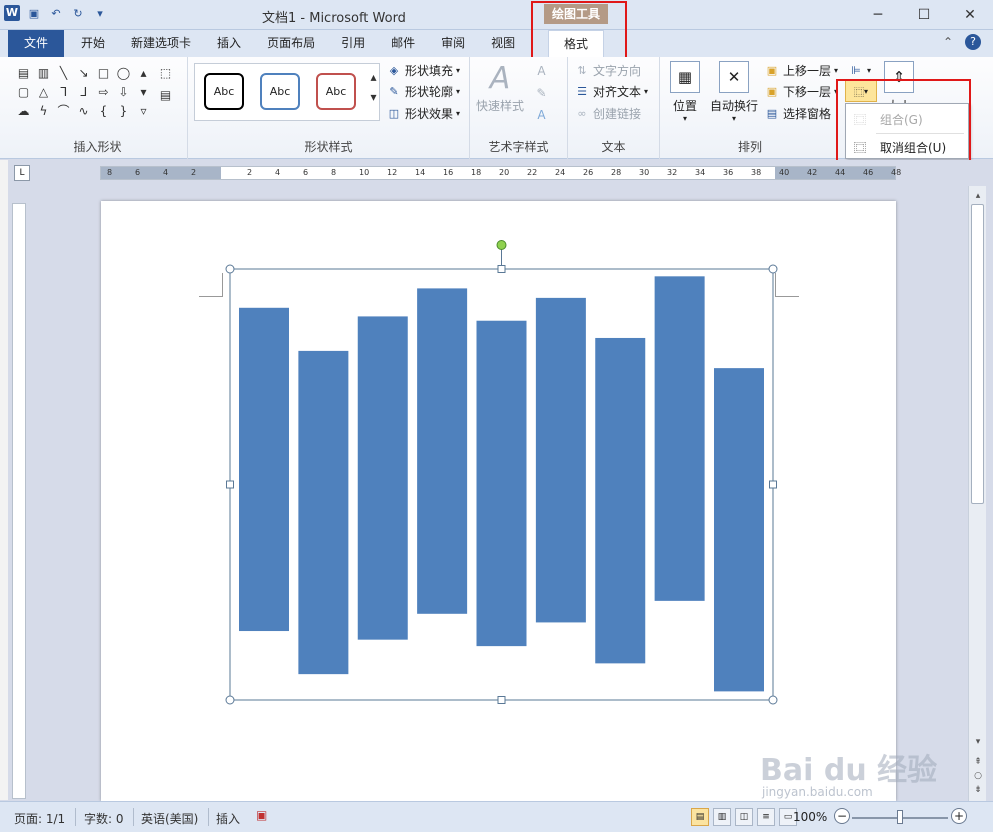  Describe the element at coordinates (83, 110) in the screenshot. I see `curve-shape-icon: ∿` at that location.